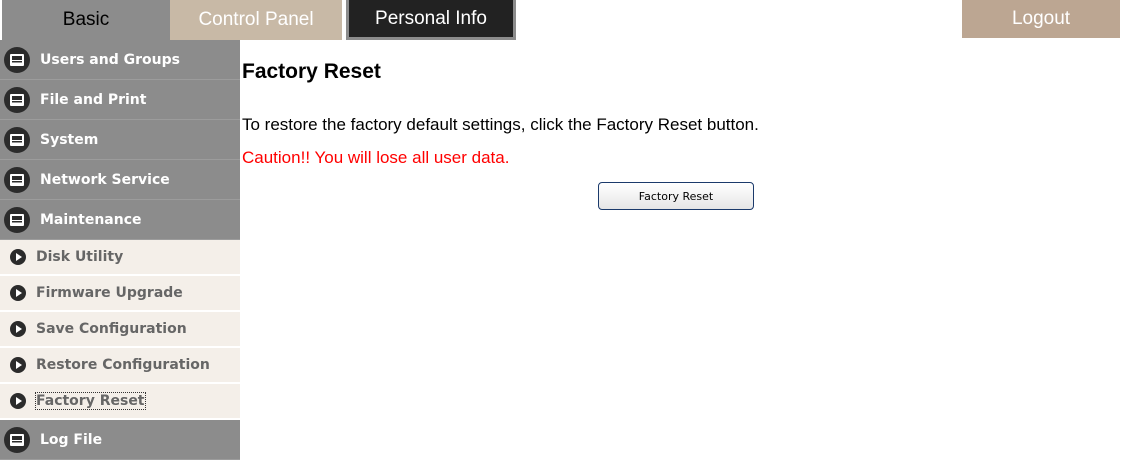 Image resolution: width=1122 pixels, height=466 pixels. Describe the element at coordinates (431, 20) in the screenshot. I see `tab-personal-info: Personal Info` at that location.